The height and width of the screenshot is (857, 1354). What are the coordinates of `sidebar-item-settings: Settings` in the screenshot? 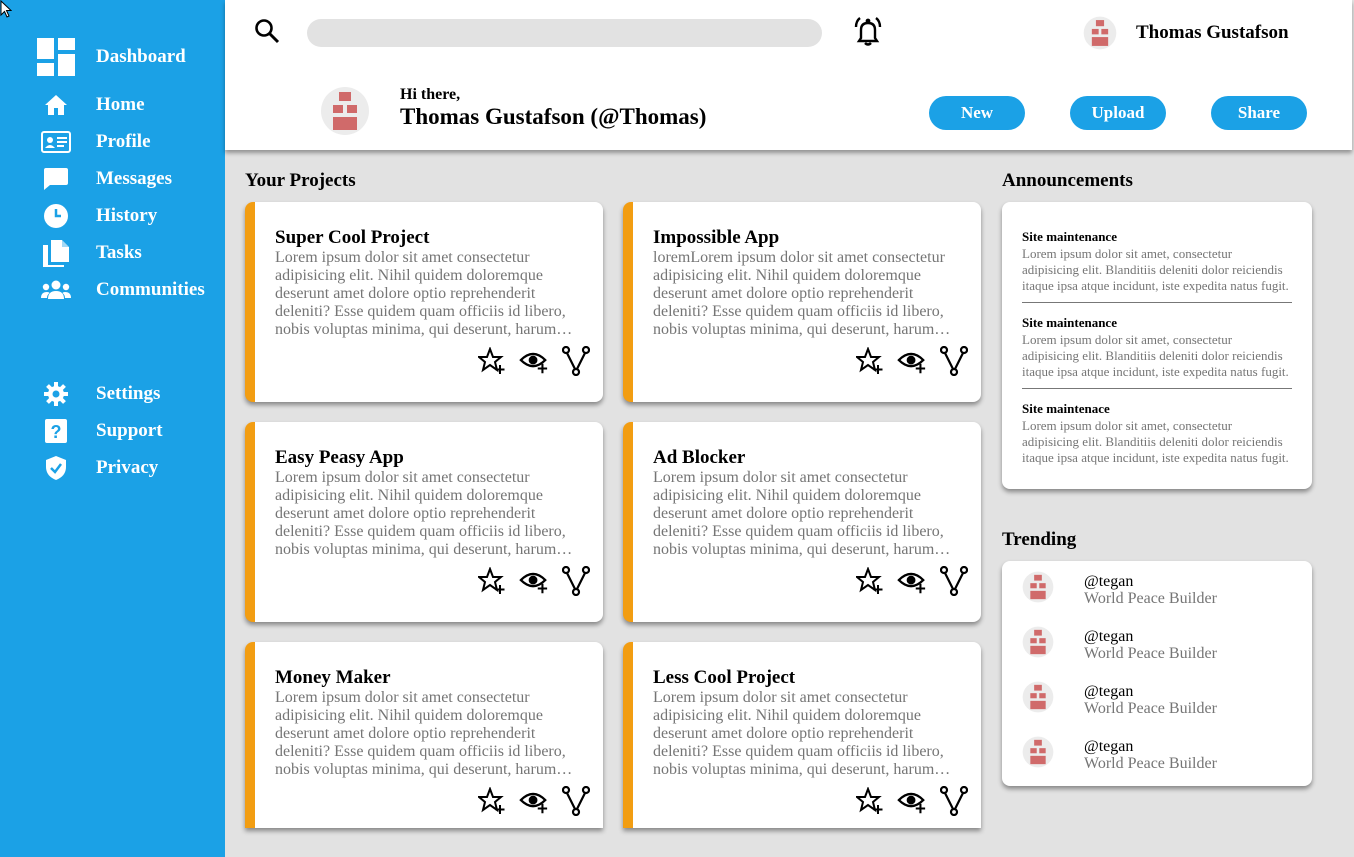 It's located at (112, 394).